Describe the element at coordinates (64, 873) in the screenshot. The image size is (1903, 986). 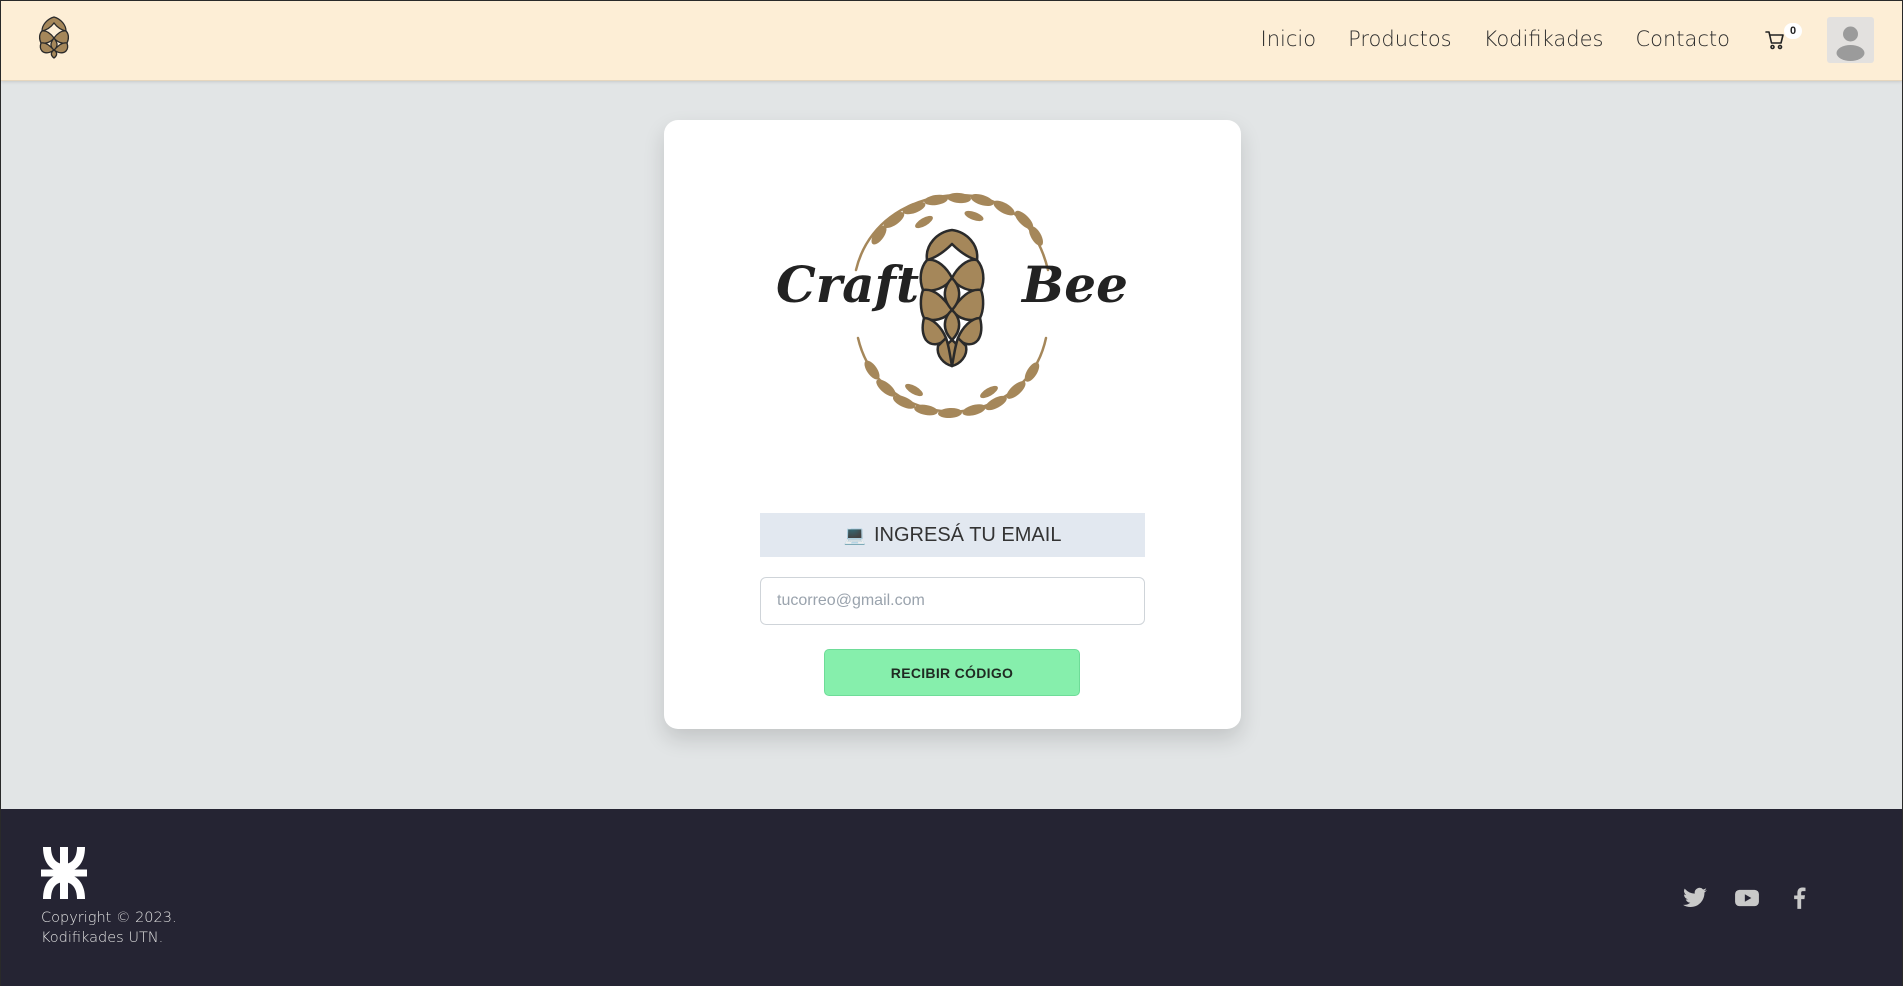
I see `utn-logo-icon` at that location.